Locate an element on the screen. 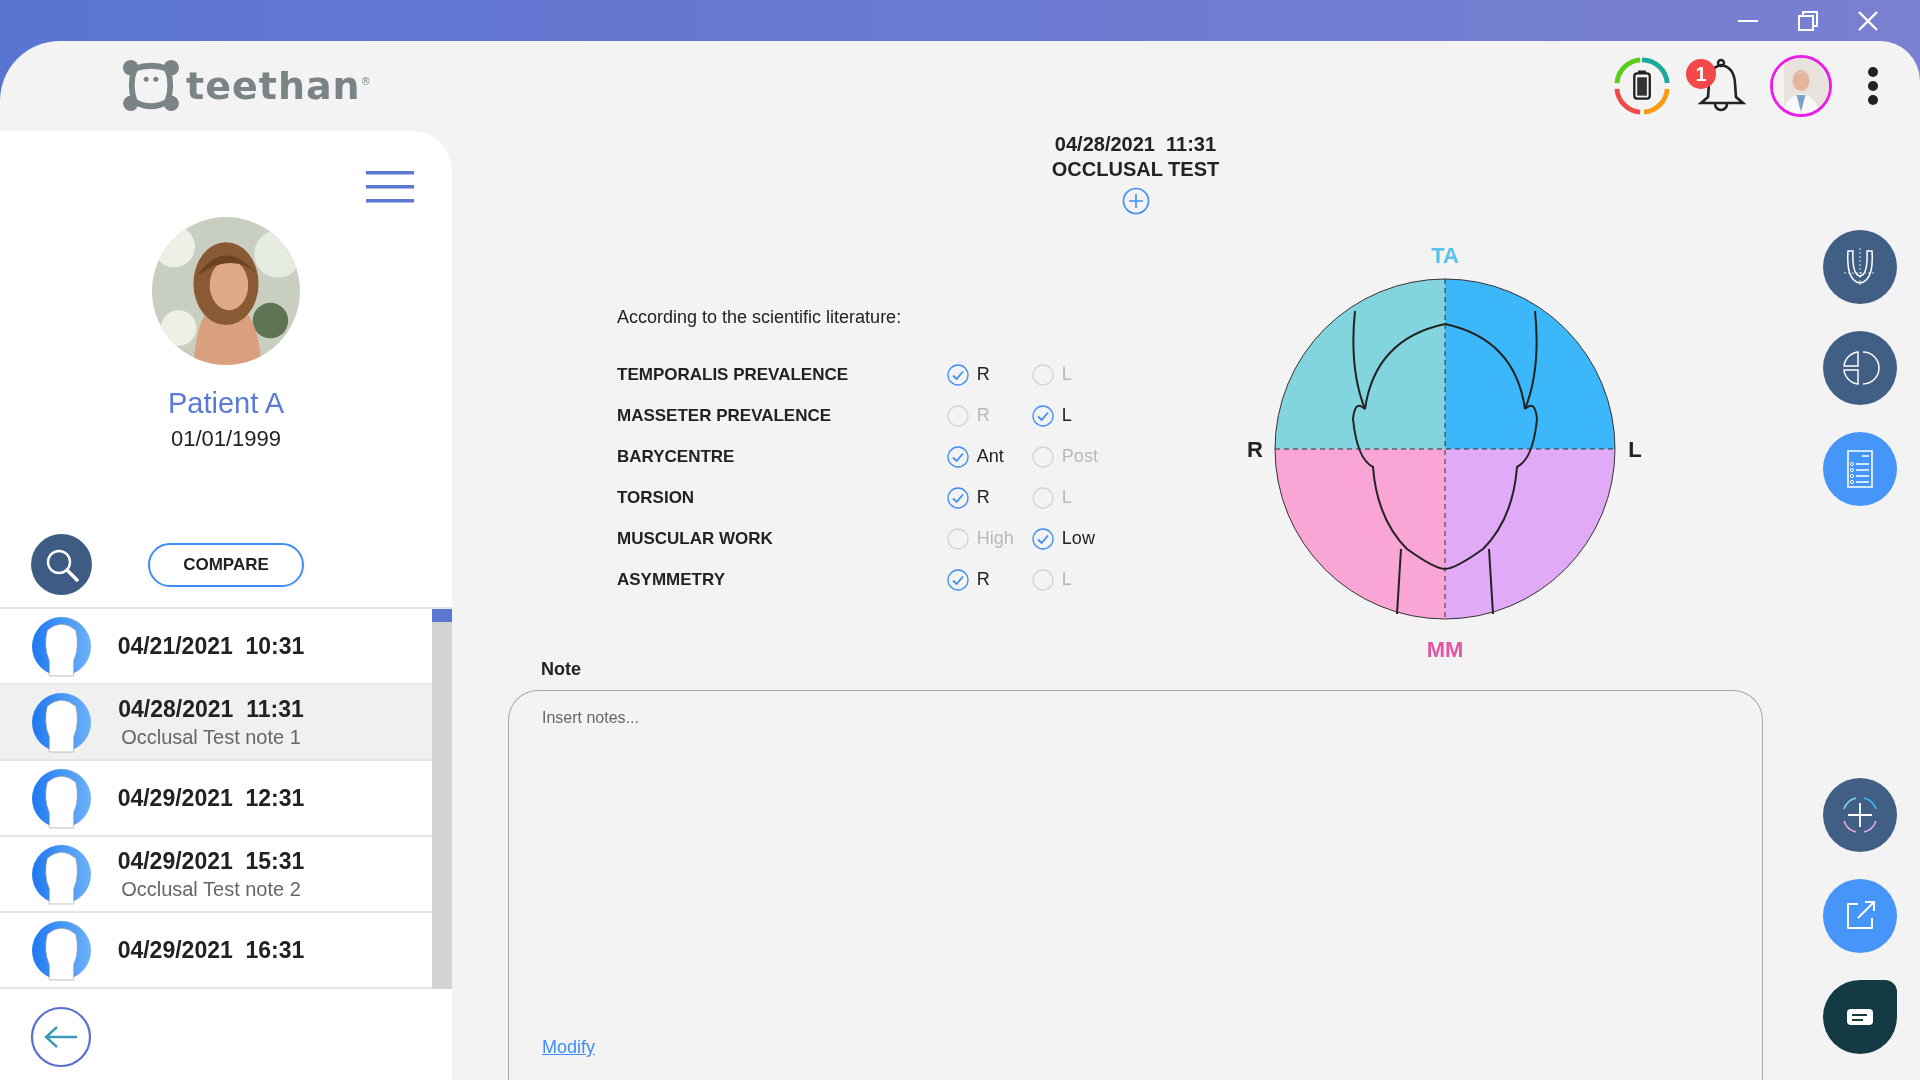 This screenshot has height=1080, width=1920. session-date: 04/28/2021 11:31 is located at coordinates (211, 709).